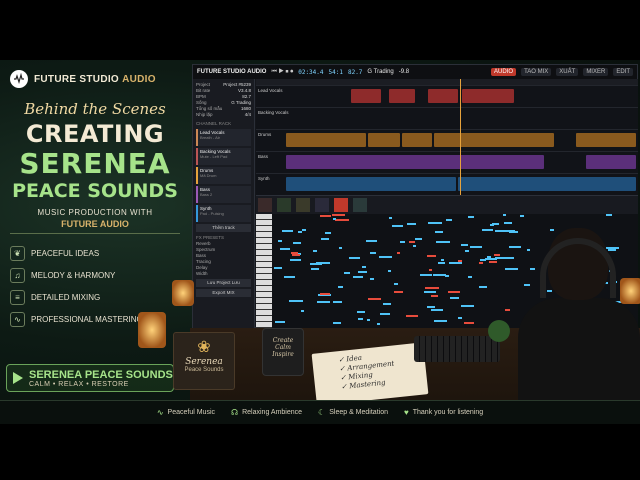 This screenshot has height=480, width=640. I want to click on mix-button: TAO MIX, so click(536, 72).